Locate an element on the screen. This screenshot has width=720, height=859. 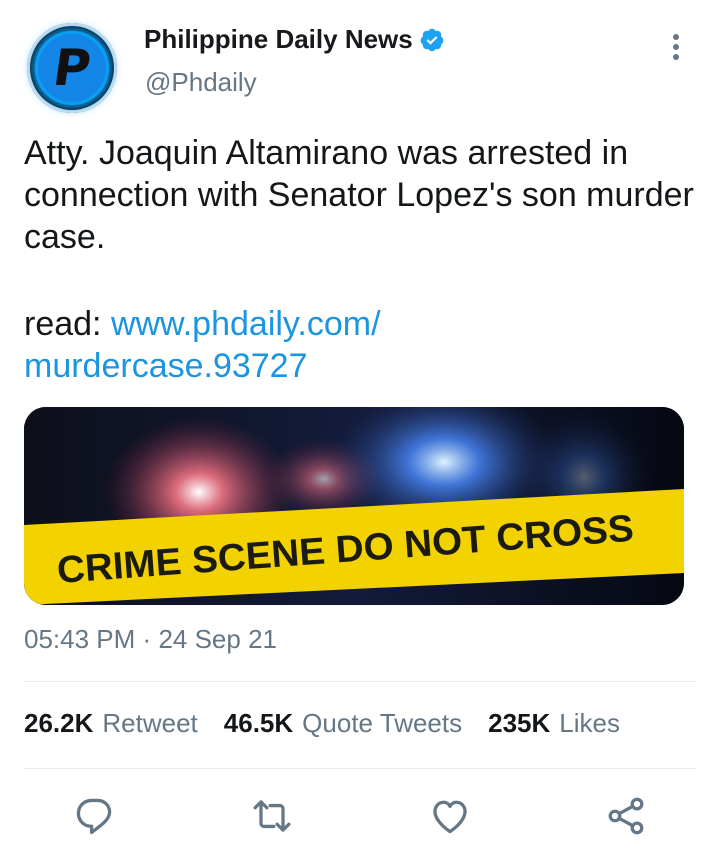
engagement-stats: 26.2K Retweet 46.5K Quote Tweets 235K Likes is located at coordinates (335, 723).